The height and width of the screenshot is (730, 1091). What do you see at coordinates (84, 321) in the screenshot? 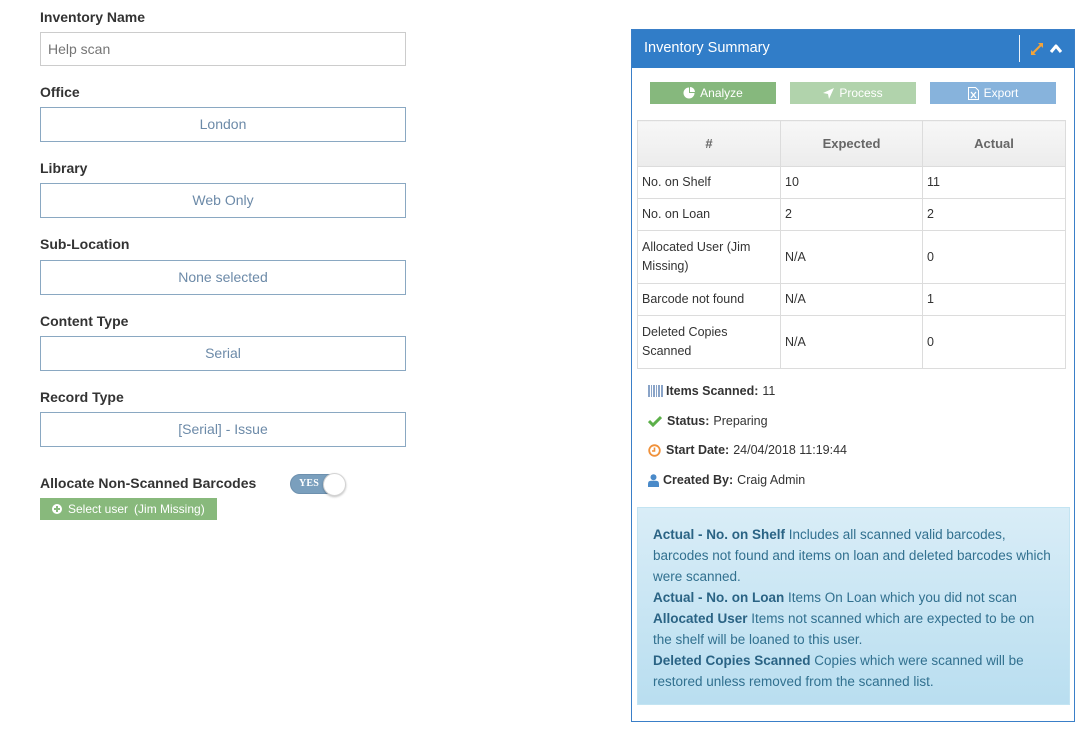
I see `content-type-label: Content Type` at bounding box center [84, 321].